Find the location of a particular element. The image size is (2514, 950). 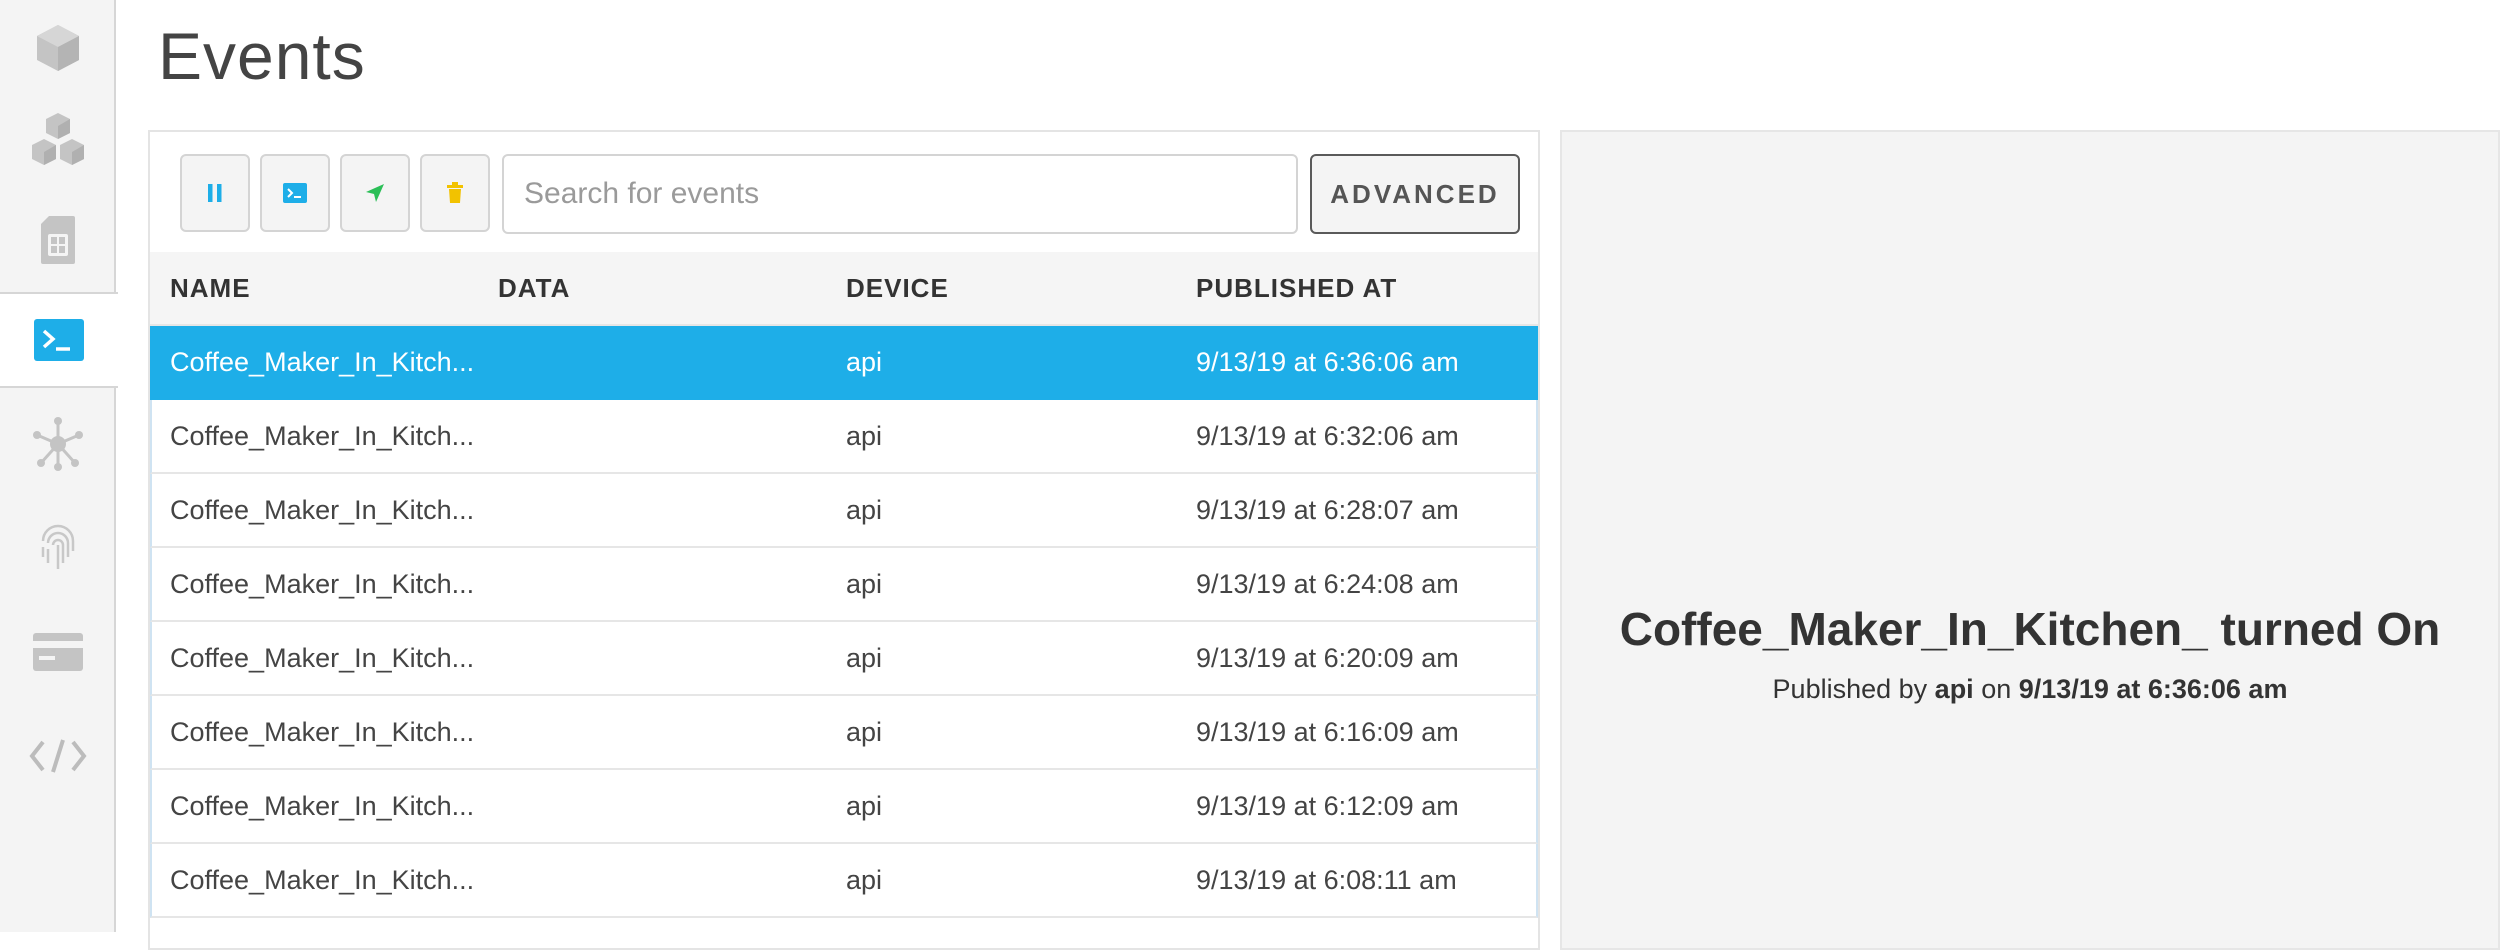

console-icon is located at coordinates (59, 340).